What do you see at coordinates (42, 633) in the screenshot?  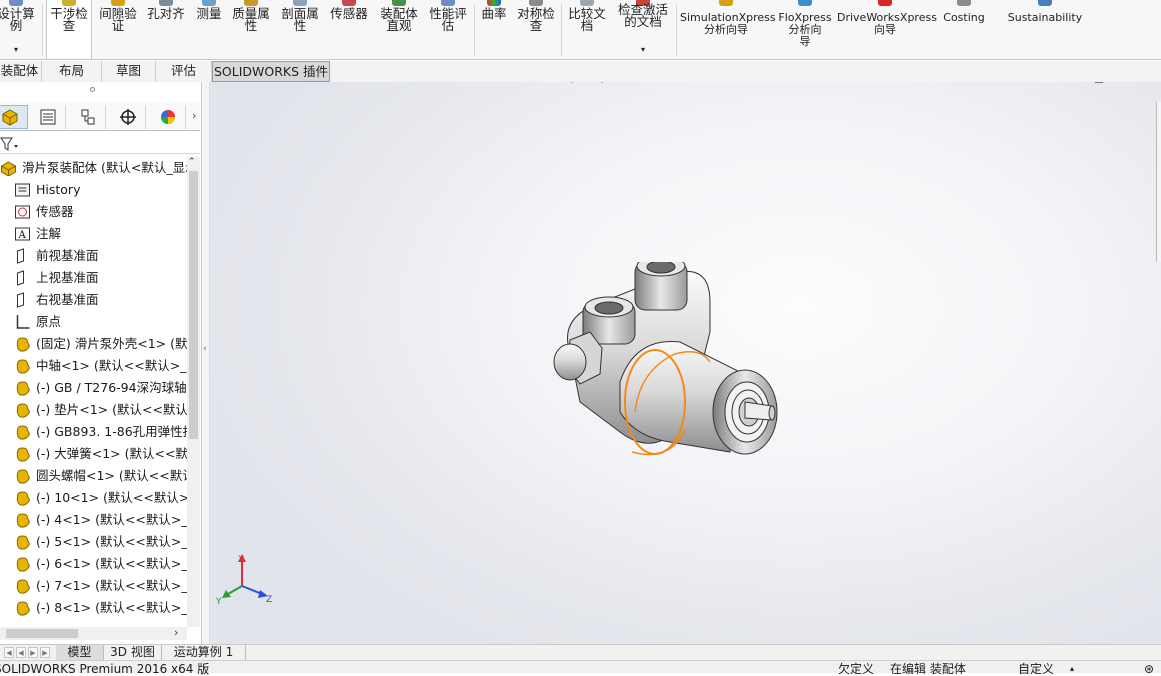 I see `tree-horizontal-scroll-thumb` at bounding box center [42, 633].